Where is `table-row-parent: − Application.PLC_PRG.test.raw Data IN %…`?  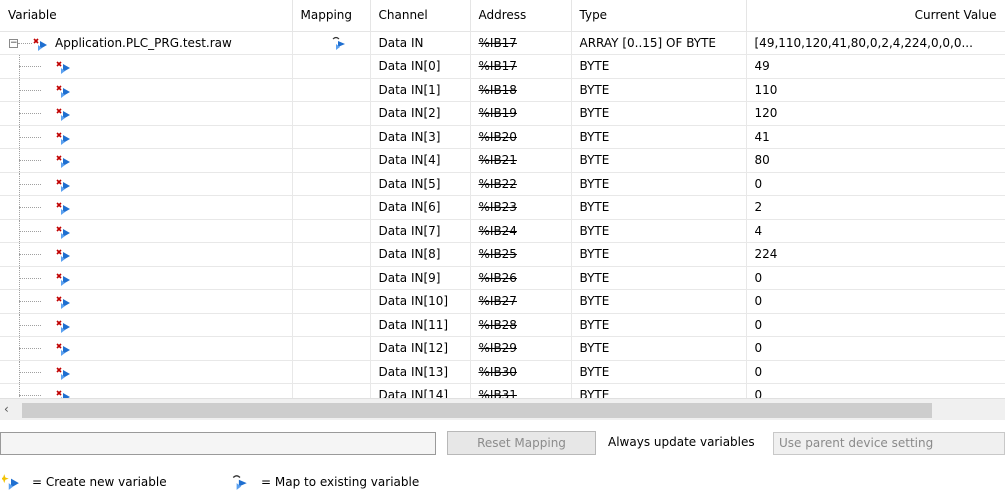 table-row-parent: − Application.PLC_PRG.test.raw Data IN %… is located at coordinates (502, 43).